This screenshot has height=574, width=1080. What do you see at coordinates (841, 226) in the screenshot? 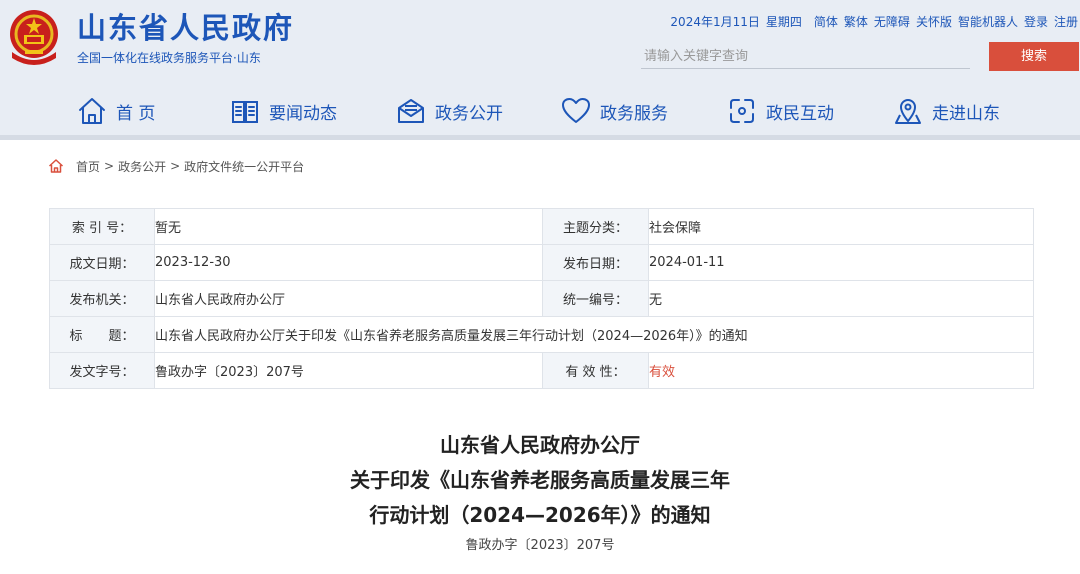
I see `category-value: 社会保障` at bounding box center [841, 226].